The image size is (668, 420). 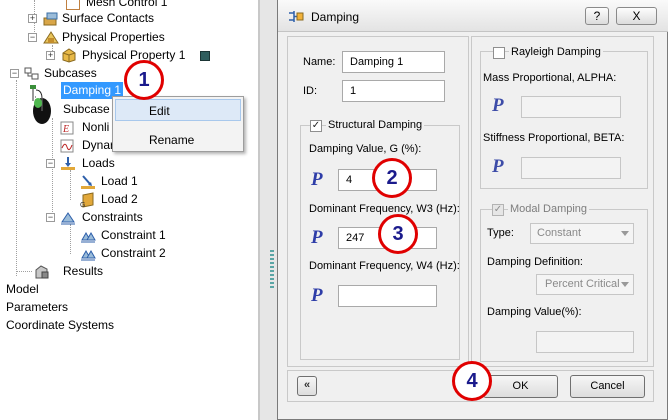 I want to click on damping-definition-label: Damping Definition:, so click(x=535, y=262).